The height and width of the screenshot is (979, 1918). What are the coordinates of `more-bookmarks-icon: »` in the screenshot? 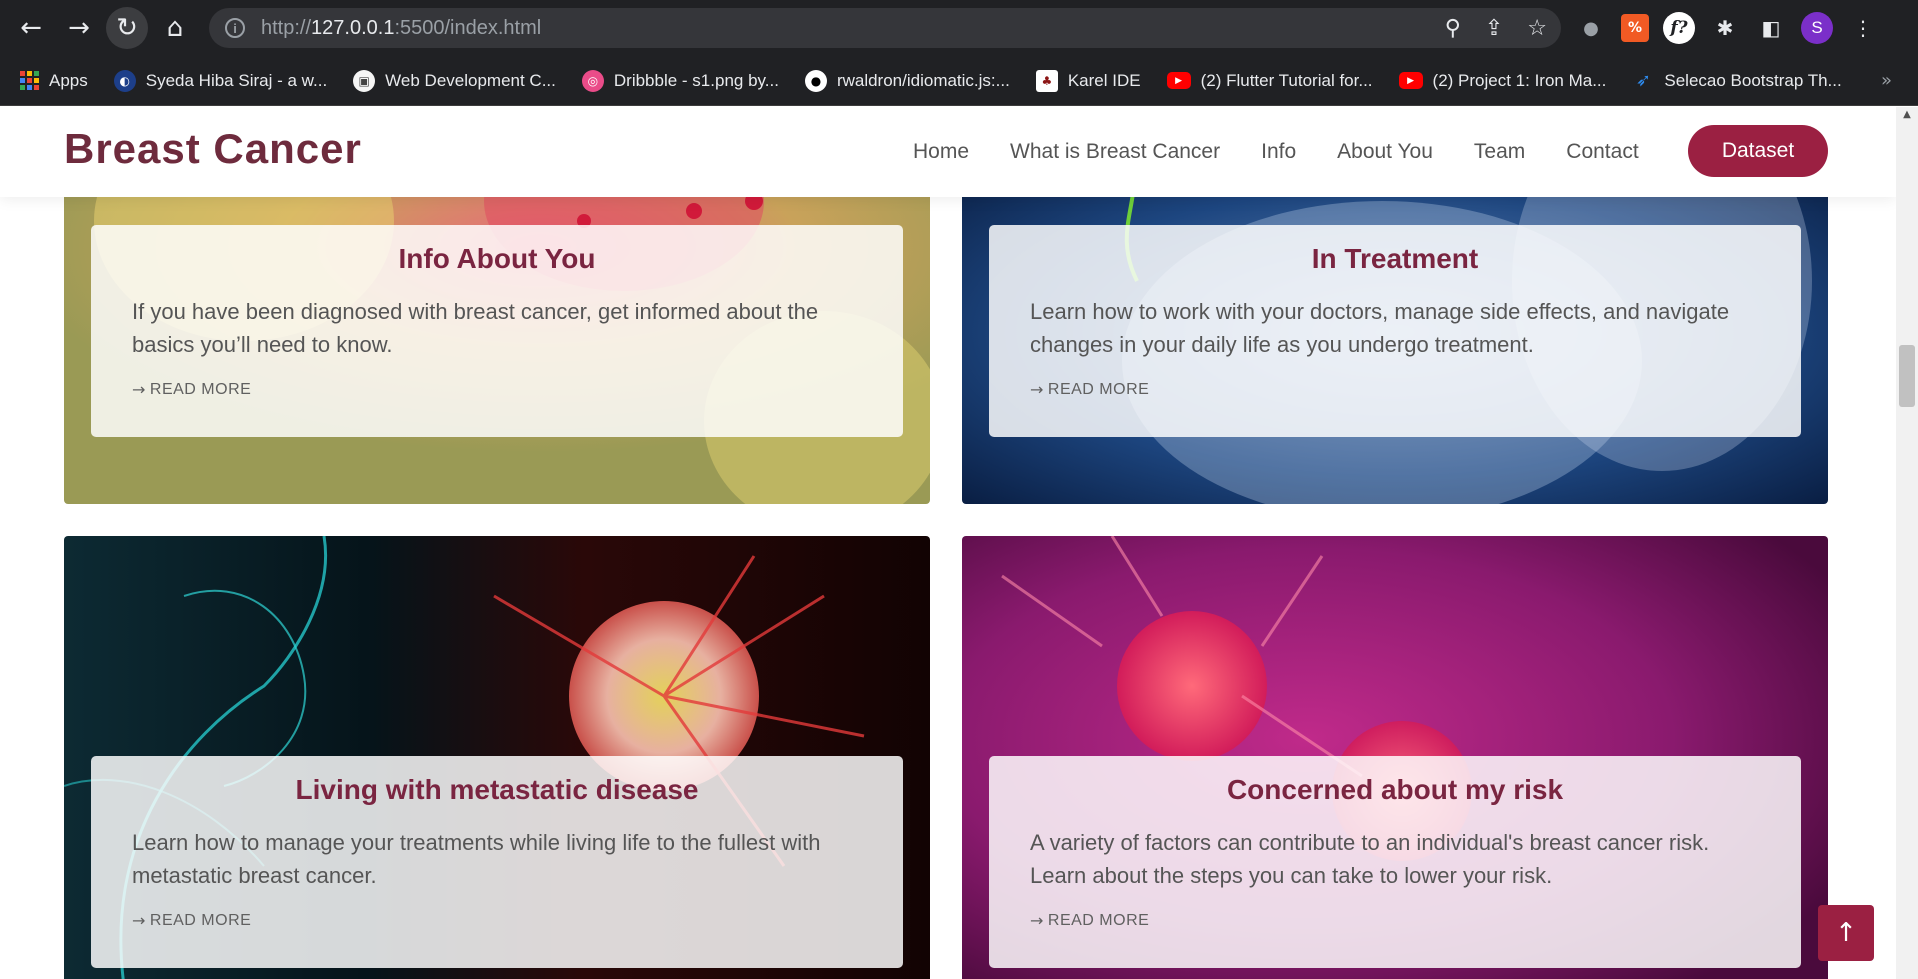 It's located at (1886, 80).